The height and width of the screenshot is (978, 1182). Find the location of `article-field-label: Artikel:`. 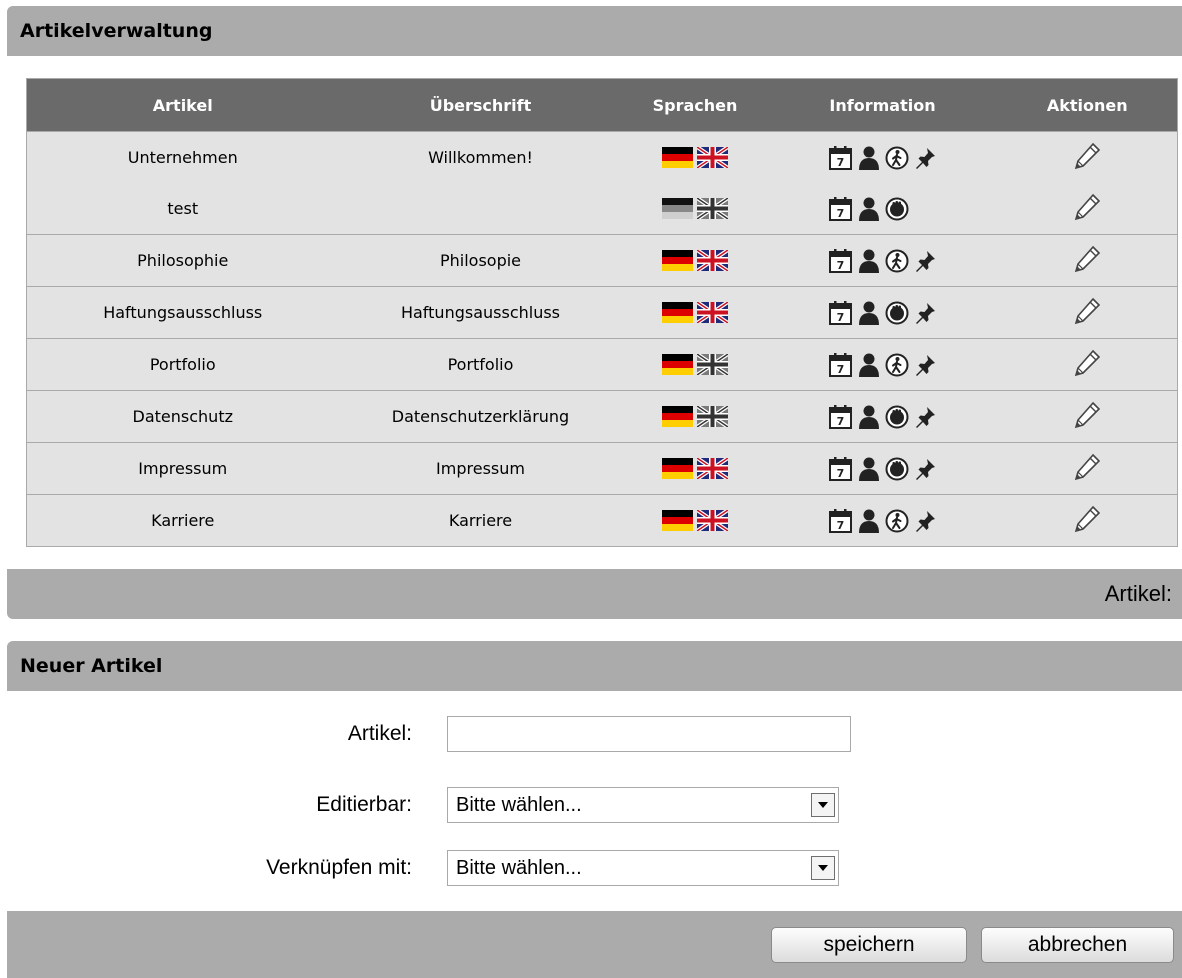

article-field-label: Artikel: is located at coordinates (379, 733).